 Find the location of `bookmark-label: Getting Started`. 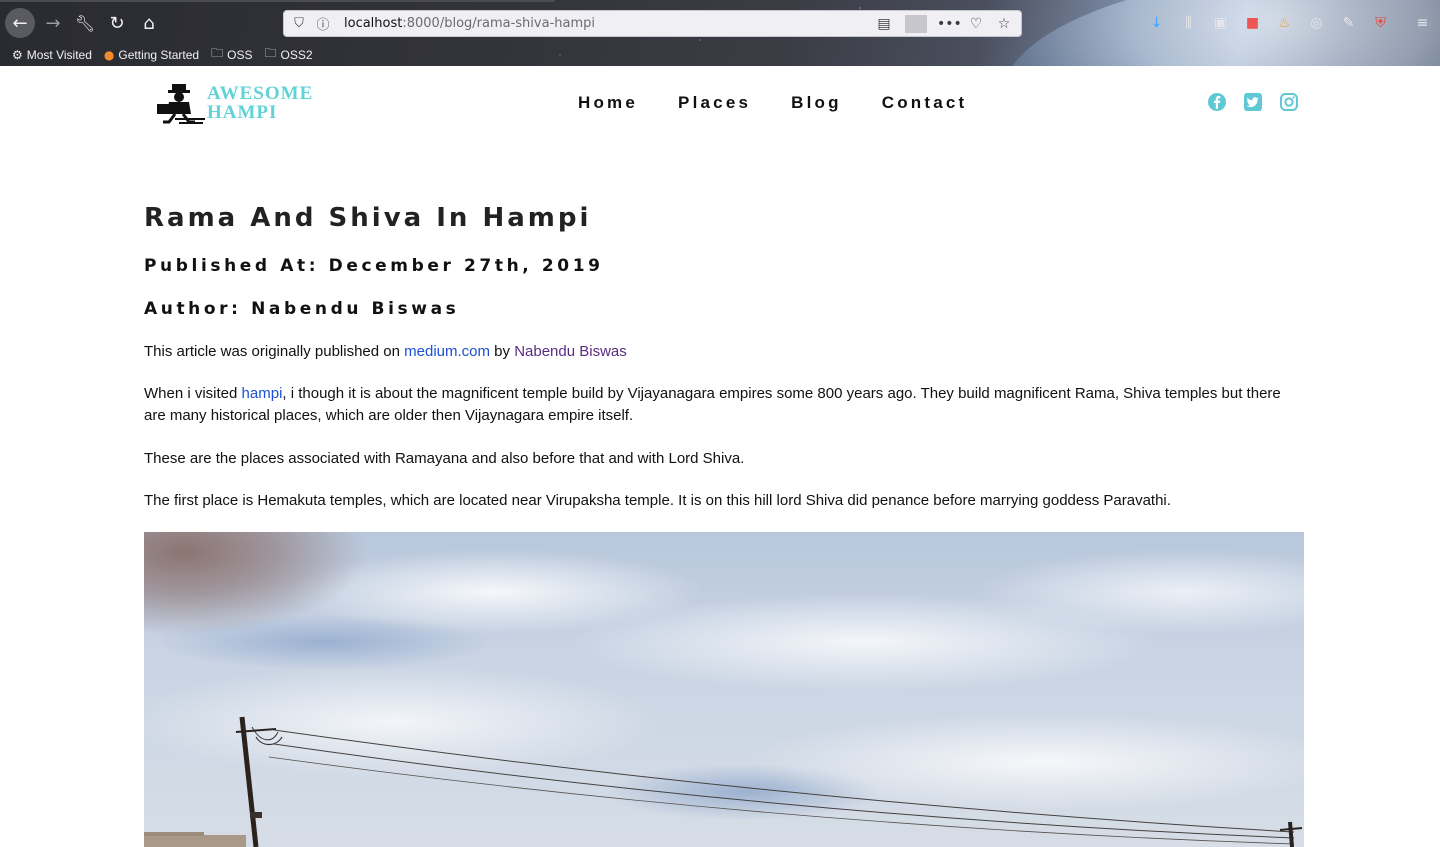

bookmark-label: Getting Started is located at coordinates (159, 54).